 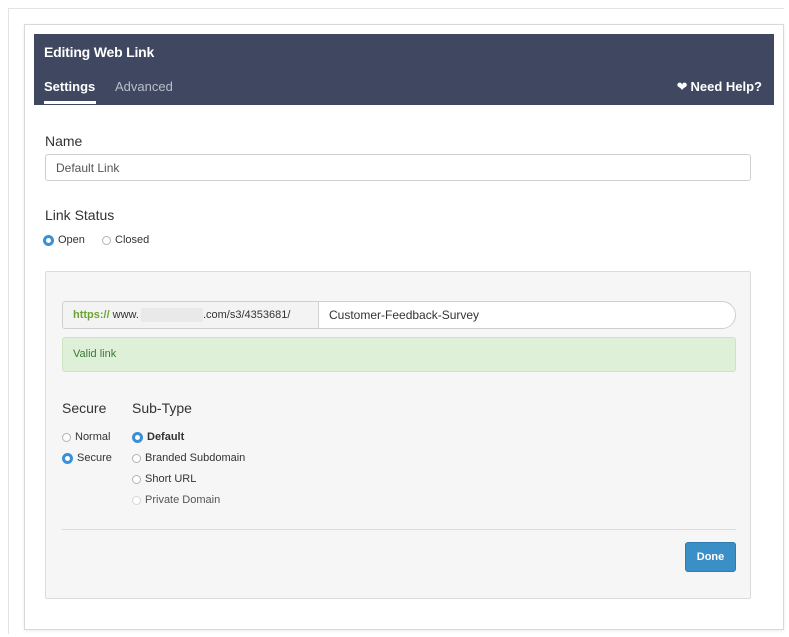 I want to click on subtype-short-url-option: Short URL, so click(x=164, y=479).